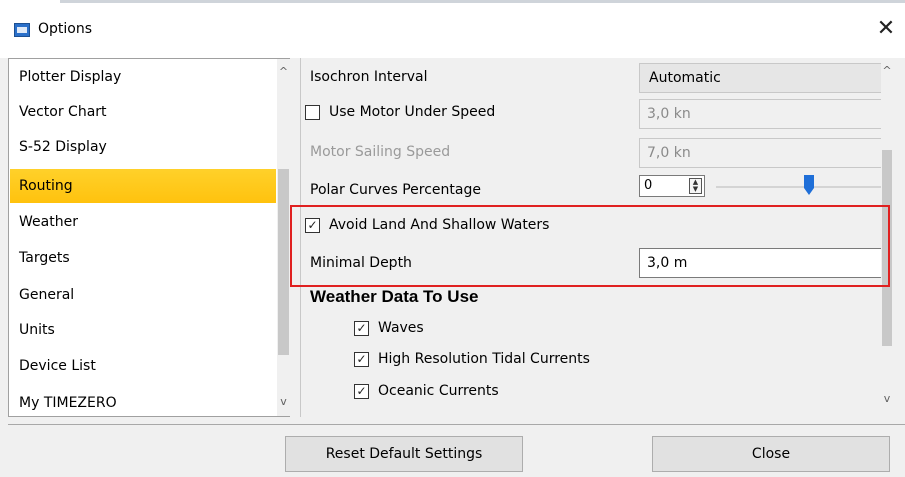  Describe the element at coordinates (369, 77) in the screenshot. I see `isochron-interval-label: Isochron Interval` at that location.